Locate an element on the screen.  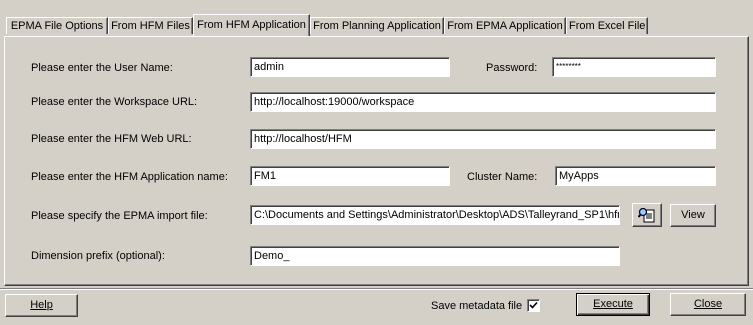
close-button: Close is located at coordinates (708, 304).